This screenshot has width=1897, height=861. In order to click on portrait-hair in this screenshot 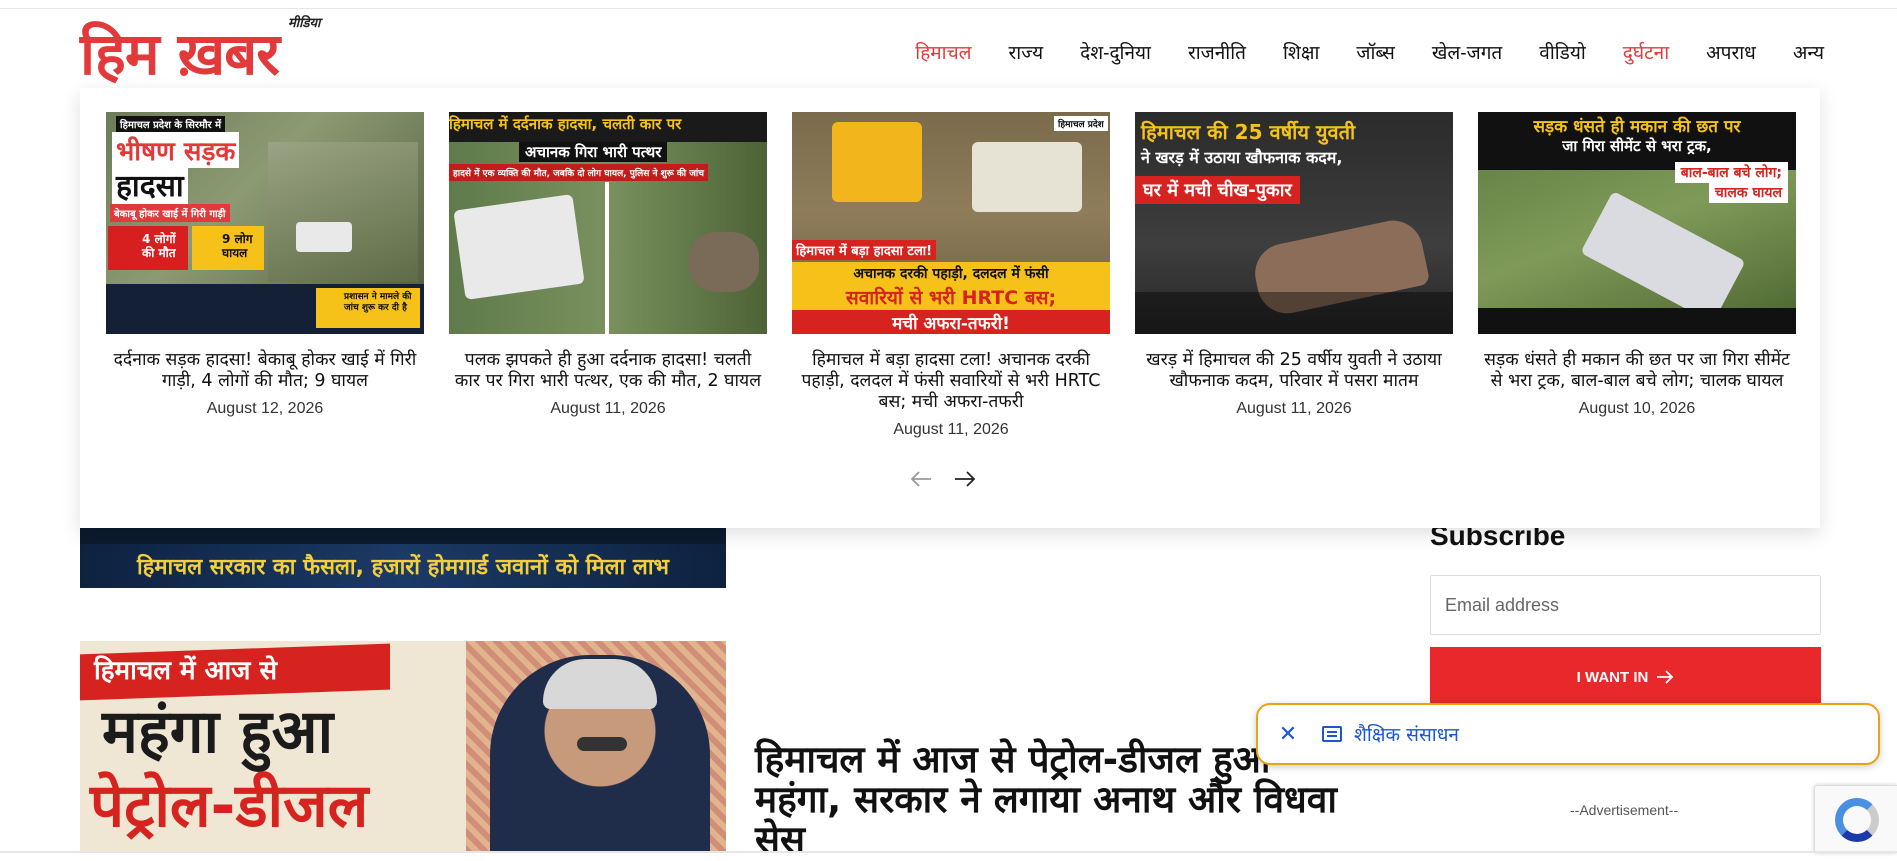, I will do `click(600, 684)`.